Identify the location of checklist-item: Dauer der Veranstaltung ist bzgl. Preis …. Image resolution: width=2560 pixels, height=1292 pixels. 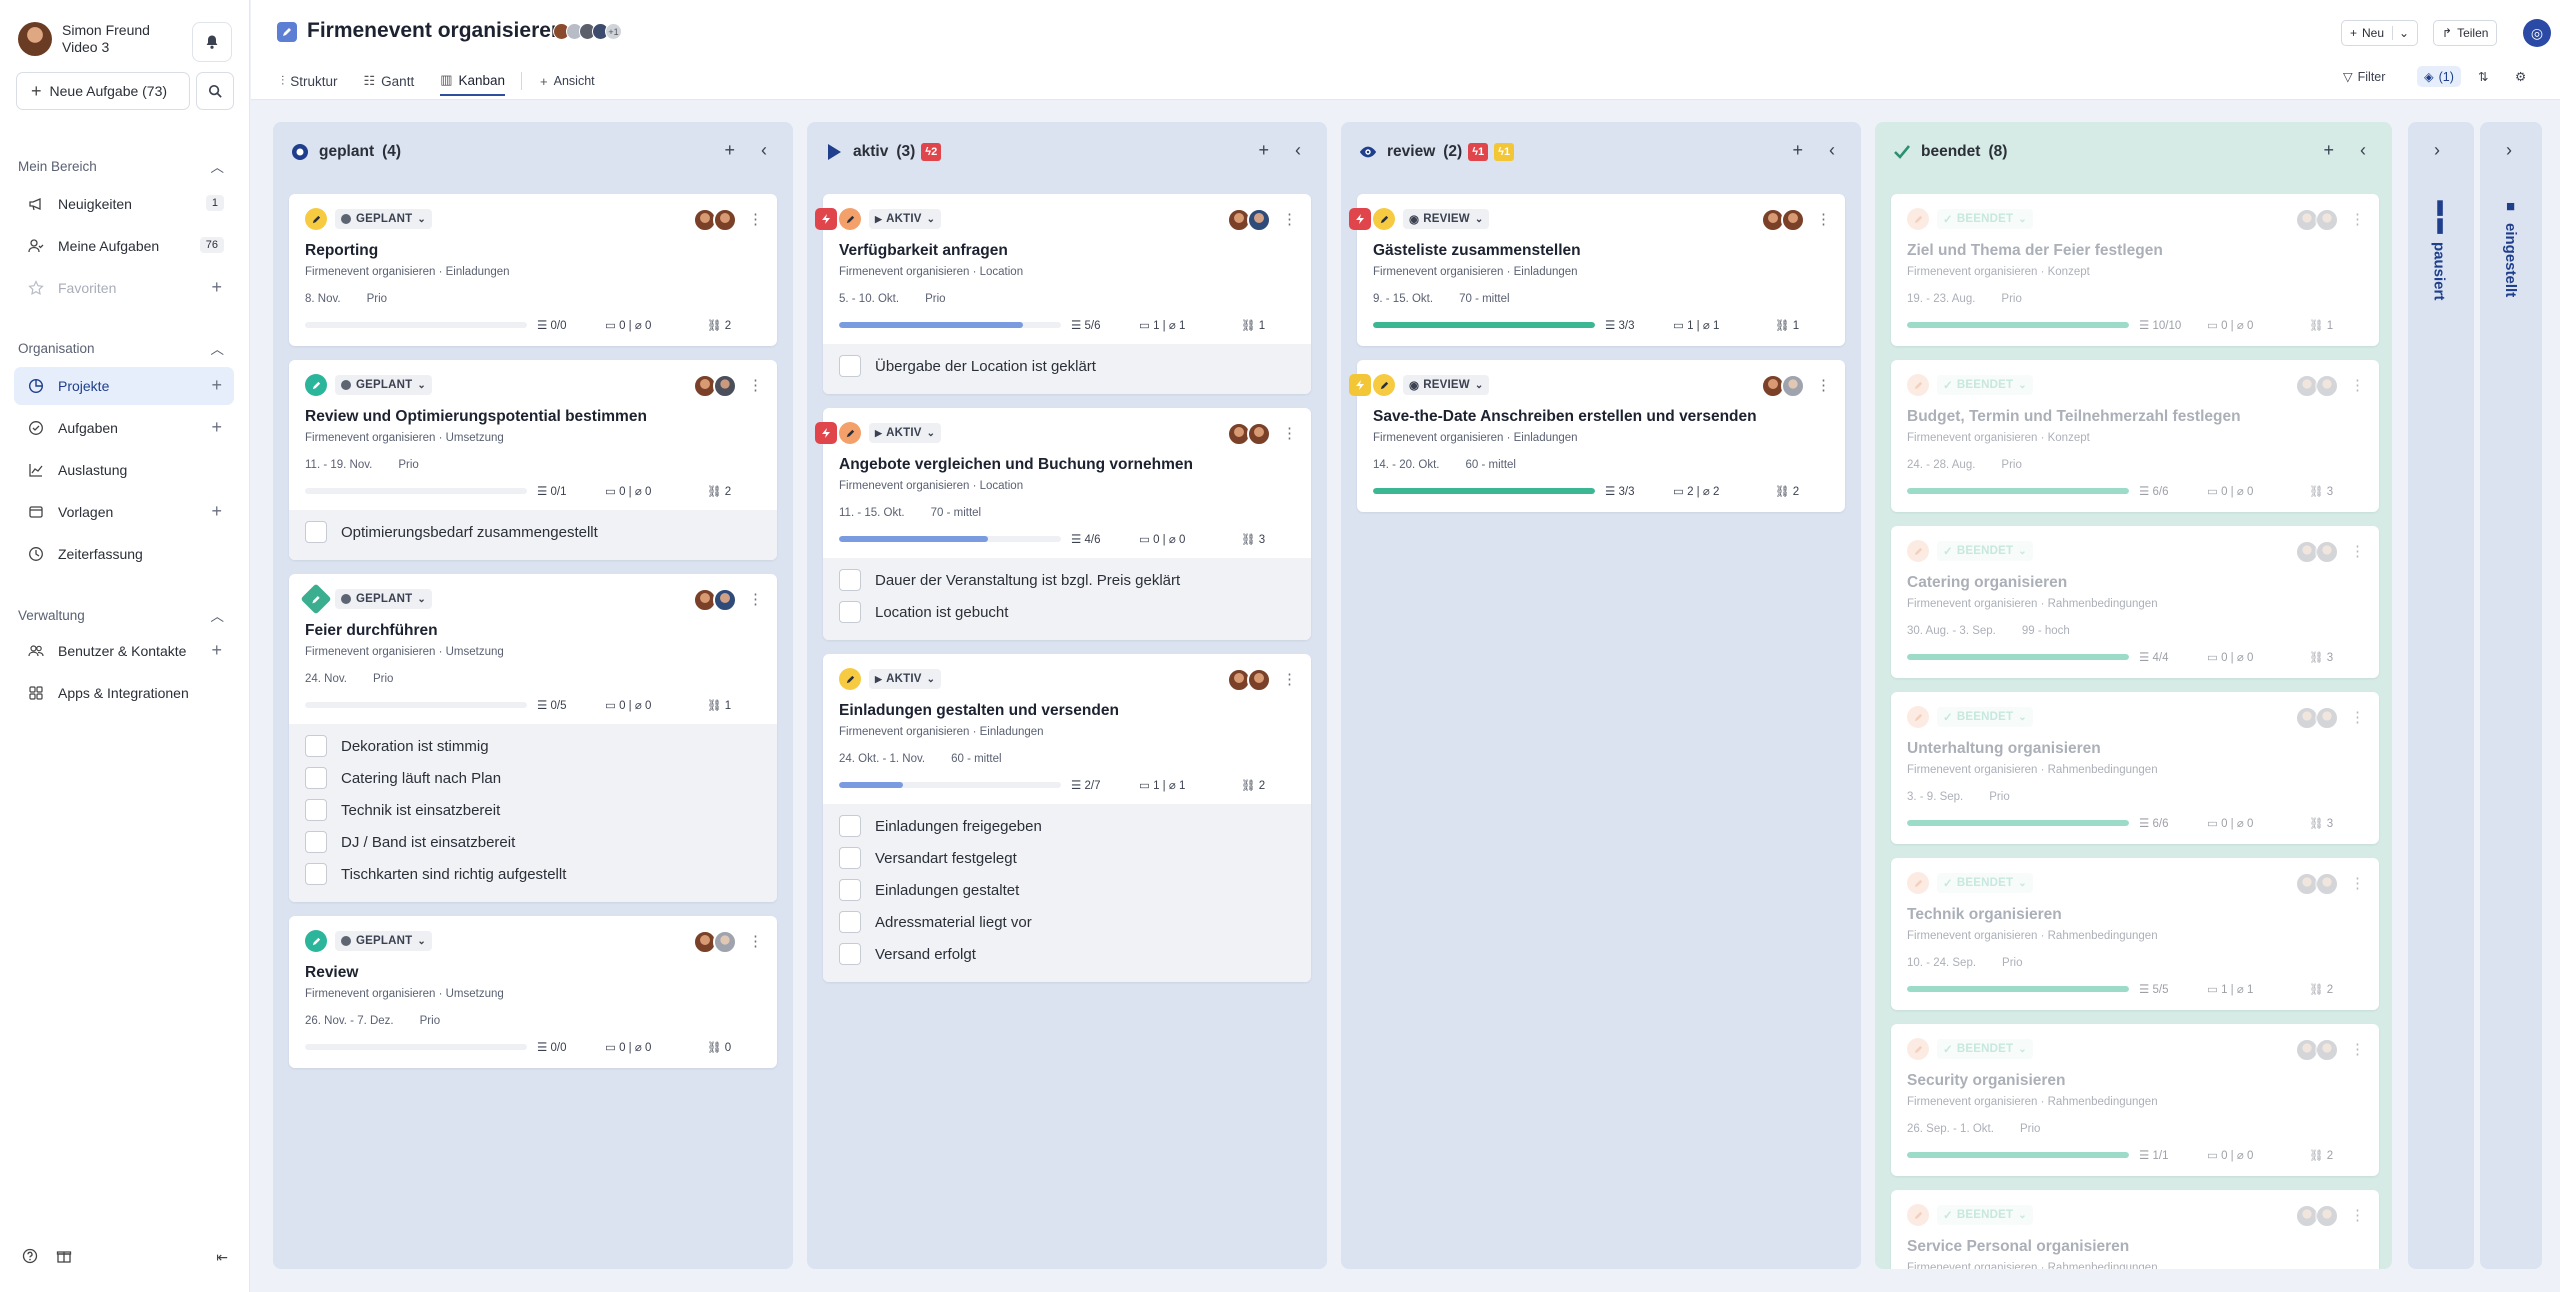
(1067, 580).